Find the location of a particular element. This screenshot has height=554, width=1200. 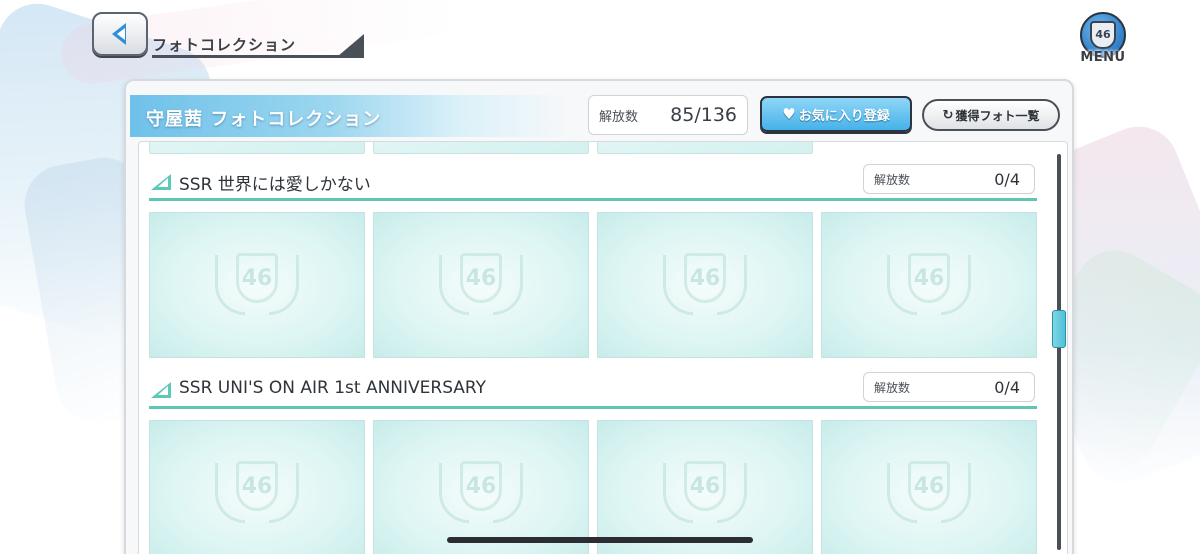

acquired-photo-list-button: ↻ 獲得フォト一覧 is located at coordinates (991, 115).